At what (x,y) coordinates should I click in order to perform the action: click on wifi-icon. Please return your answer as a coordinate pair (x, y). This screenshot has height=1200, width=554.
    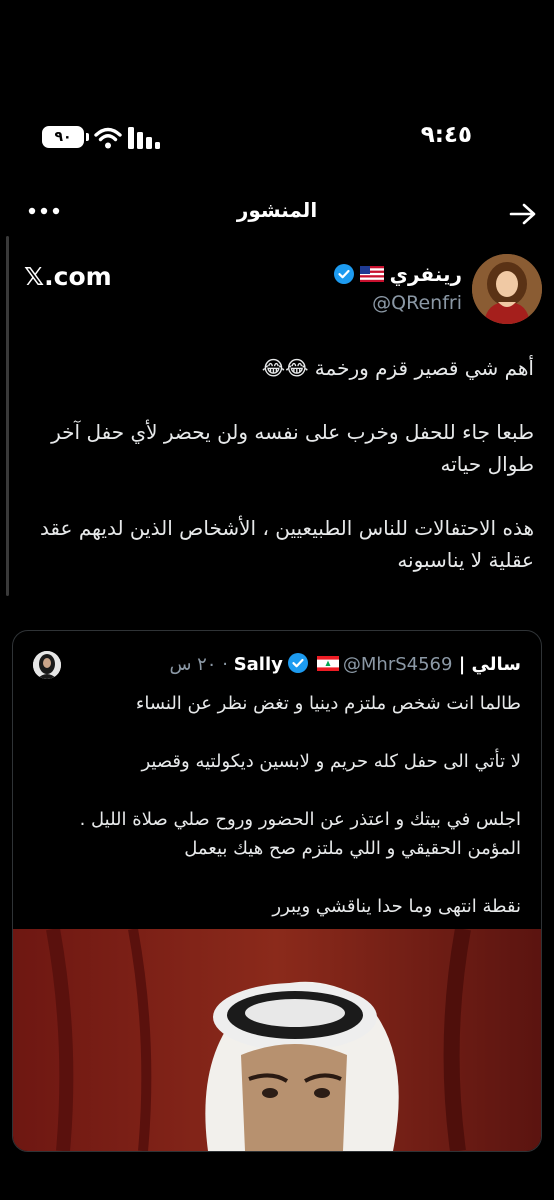
    Looking at the image, I should click on (108, 138).